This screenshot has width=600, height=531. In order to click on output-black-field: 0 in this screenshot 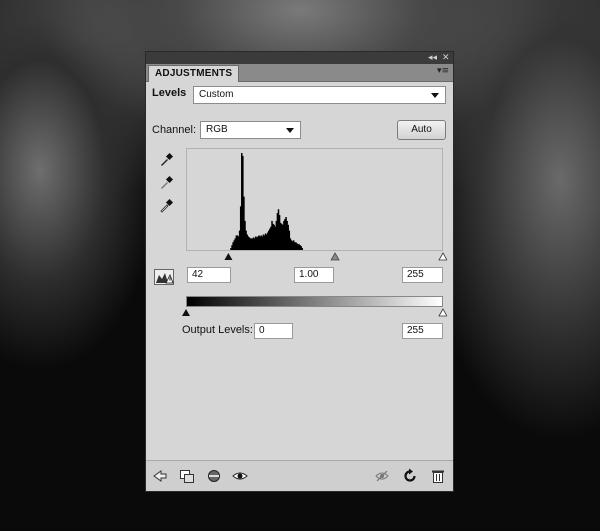, I will do `click(273, 331)`.